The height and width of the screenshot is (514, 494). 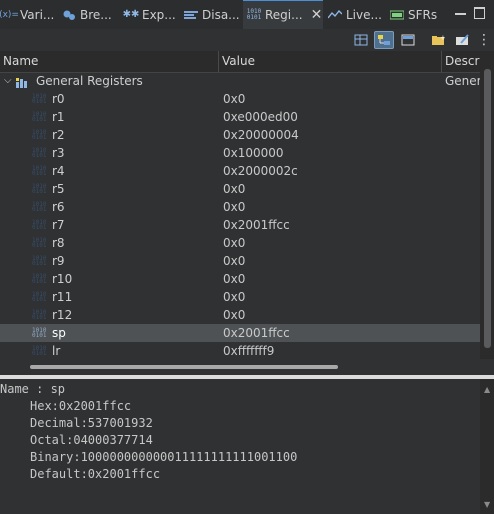 I want to click on register-name: r0, so click(x=58, y=99).